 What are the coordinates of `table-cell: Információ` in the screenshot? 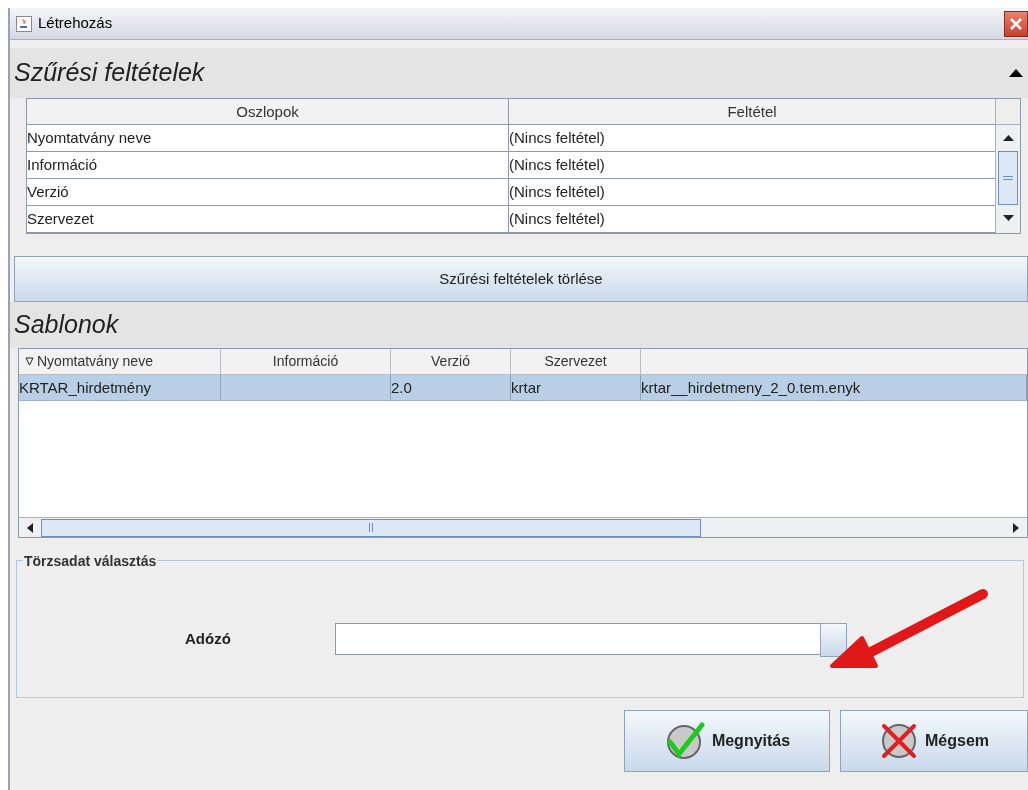 It's located at (268, 165).